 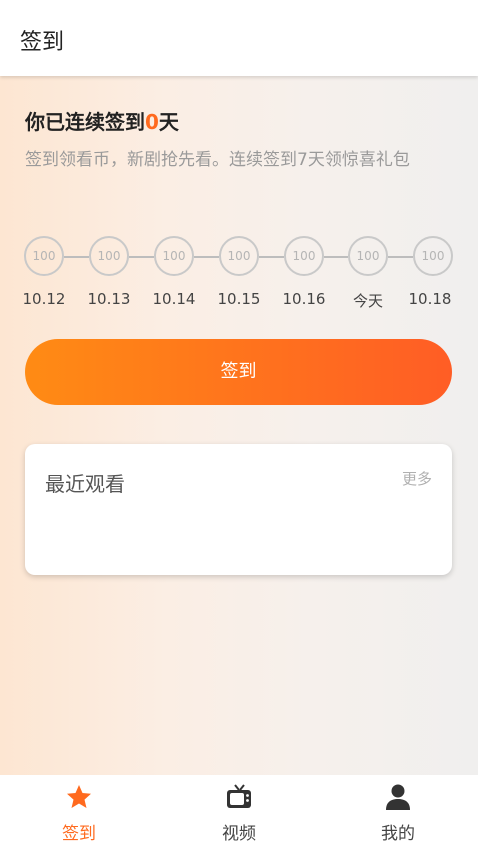 I want to click on day-label-today: 今天, so click(x=367, y=301).